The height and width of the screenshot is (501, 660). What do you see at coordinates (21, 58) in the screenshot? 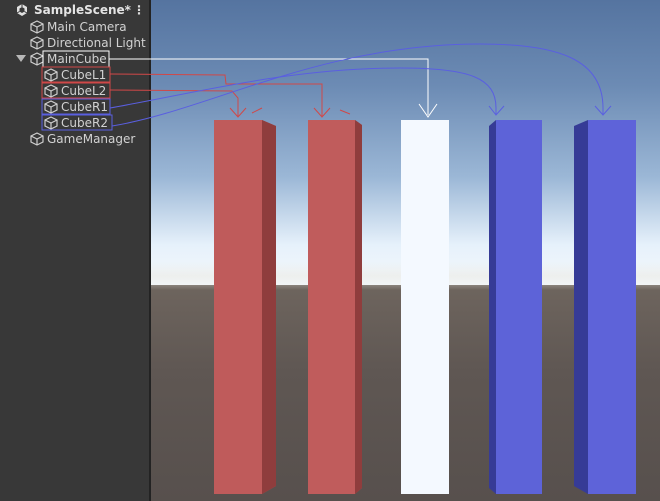
I see `expand-arrow-icon` at bounding box center [21, 58].